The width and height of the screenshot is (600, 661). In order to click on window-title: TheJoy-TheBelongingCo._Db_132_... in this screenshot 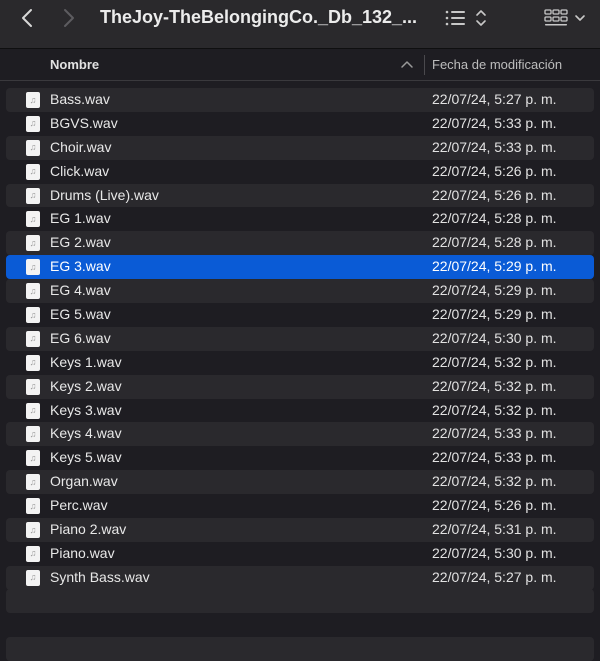, I will do `click(259, 17)`.